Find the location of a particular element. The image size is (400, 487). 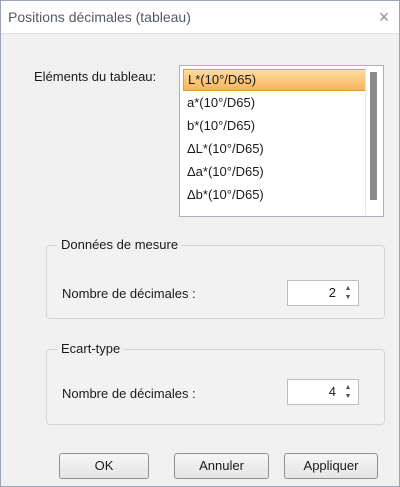

list-item: ΔL*(10°/D65) is located at coordinates (275, 149).